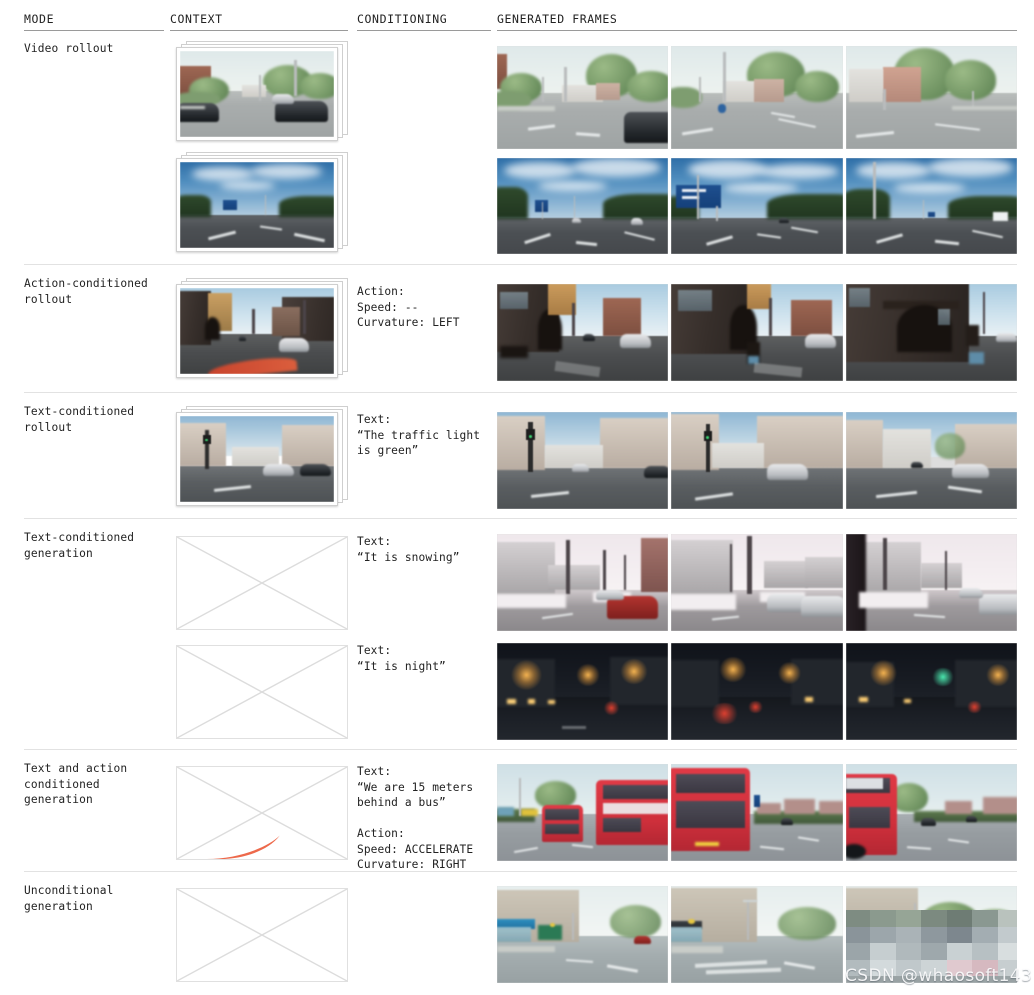 Image resolution: width=1034 pixels, height=995 pixels. I want to click on row-label-action-conditioned-rollout: Action-conditioned rollout, so click(86, 291).